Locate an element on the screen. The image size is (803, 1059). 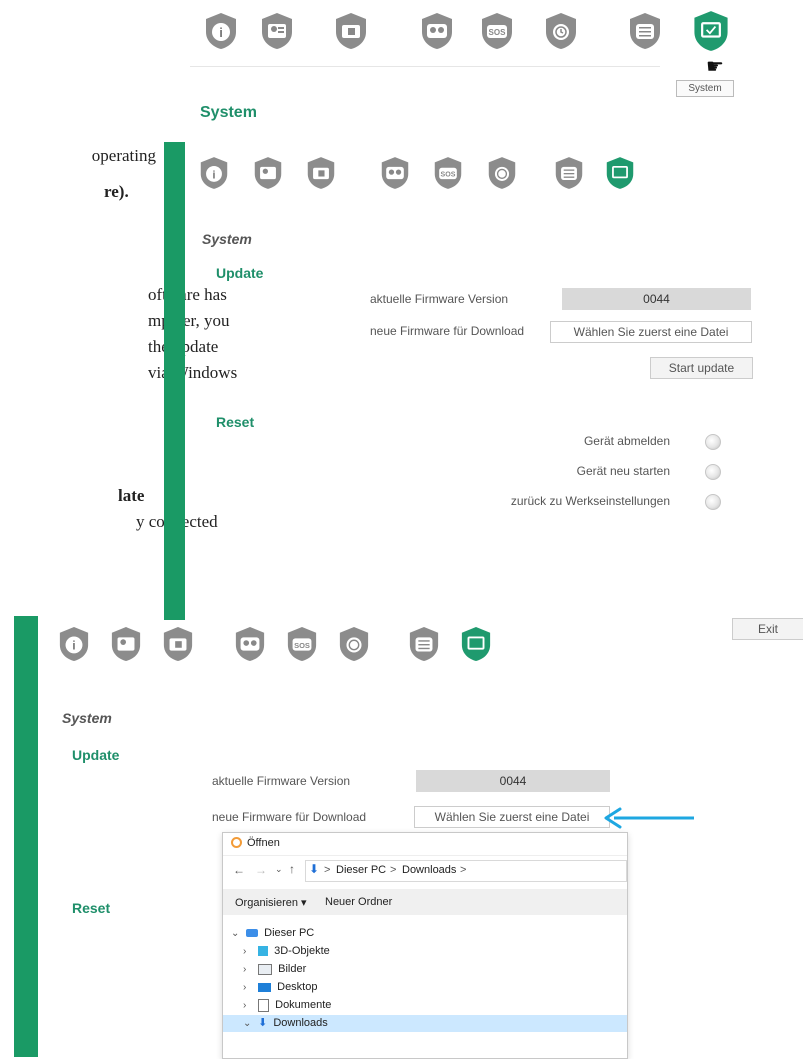
arrow-left-icon is located at coordinates (649, 818).